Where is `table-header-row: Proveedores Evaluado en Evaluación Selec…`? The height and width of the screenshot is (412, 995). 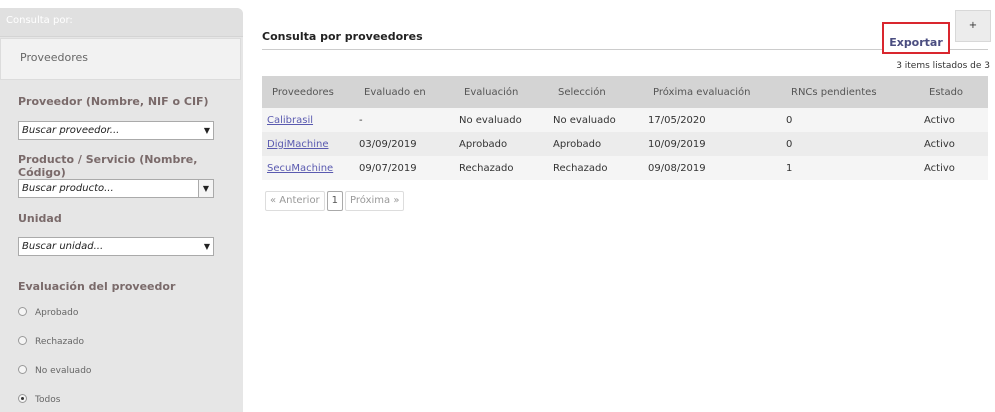 table-header-row: Proveedores Evaluado en Evaluación Selec… is located at coordinates (625, 92).